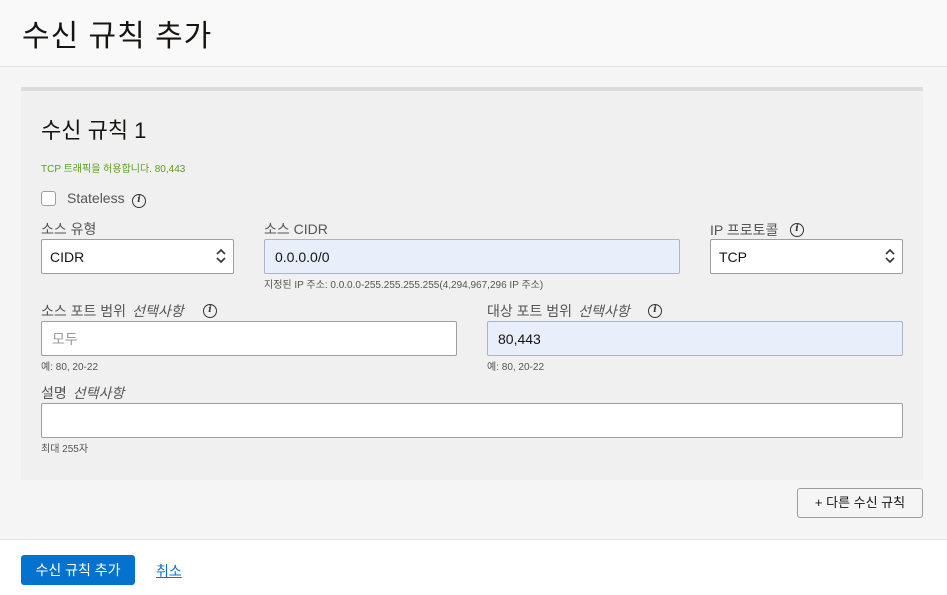  I want to click on stateless-checkbox, so click(48, 198).